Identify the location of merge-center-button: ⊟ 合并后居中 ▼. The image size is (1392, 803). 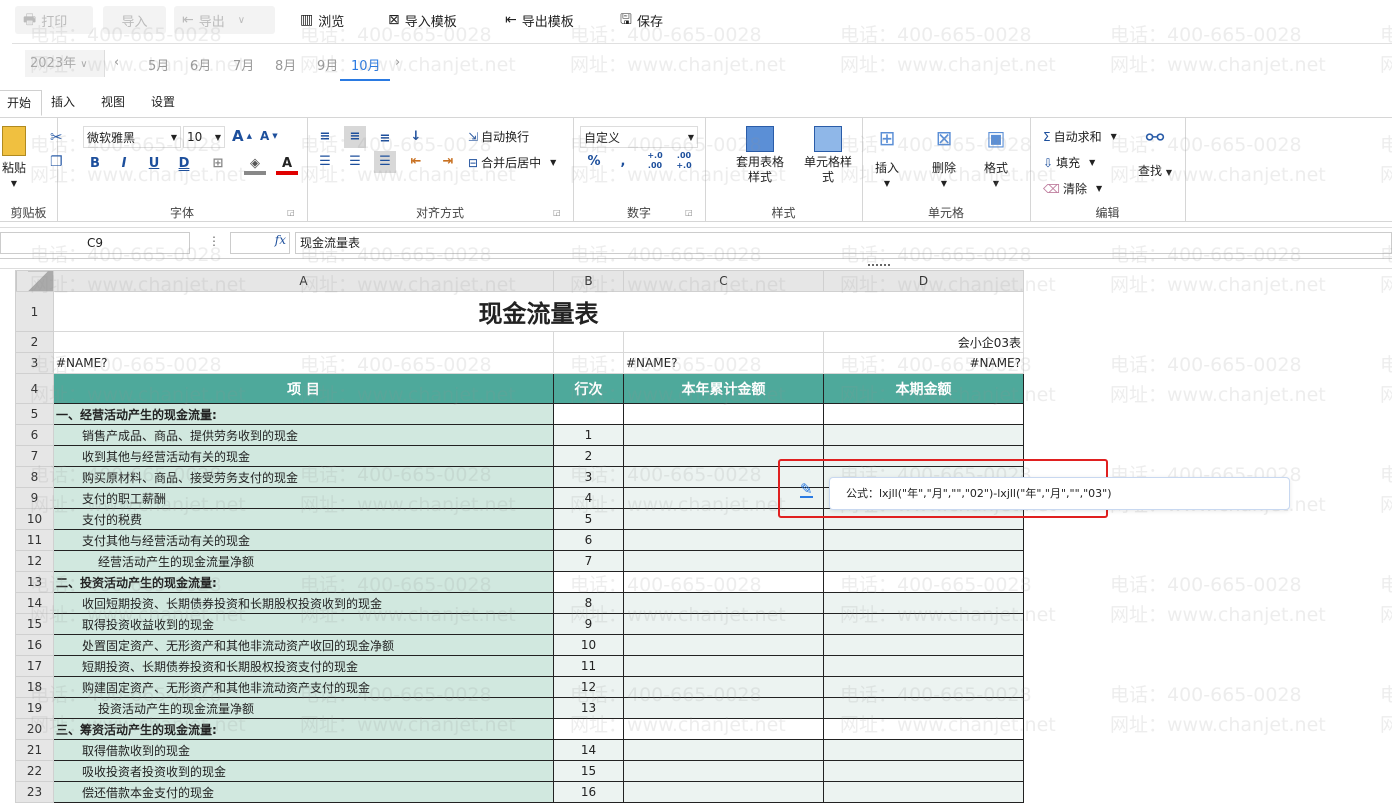
(512, 162).